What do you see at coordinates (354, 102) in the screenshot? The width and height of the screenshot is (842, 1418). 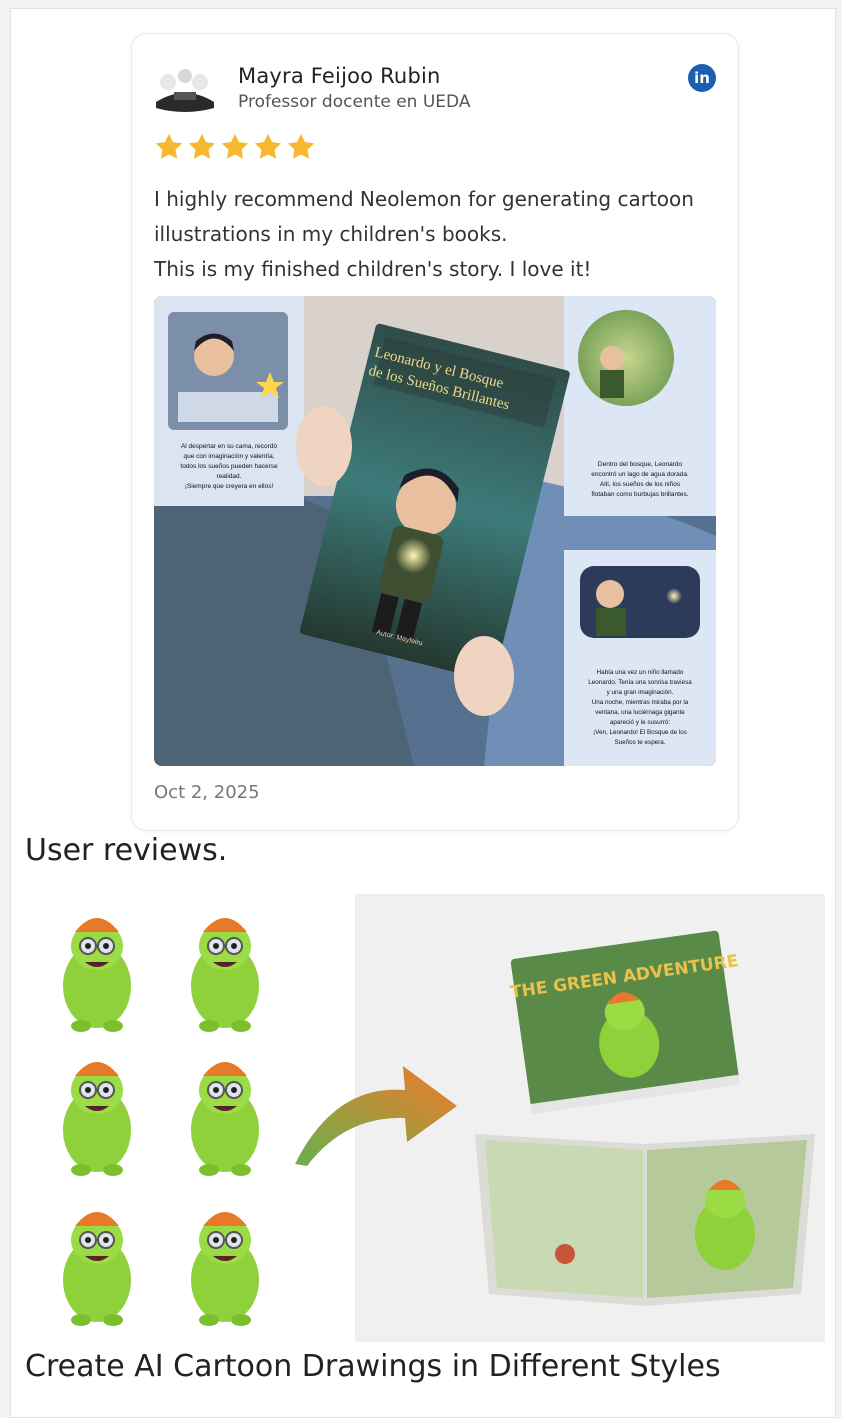 I see `author-role: Professor docente en UEDA` at bounding box center [354, 102].